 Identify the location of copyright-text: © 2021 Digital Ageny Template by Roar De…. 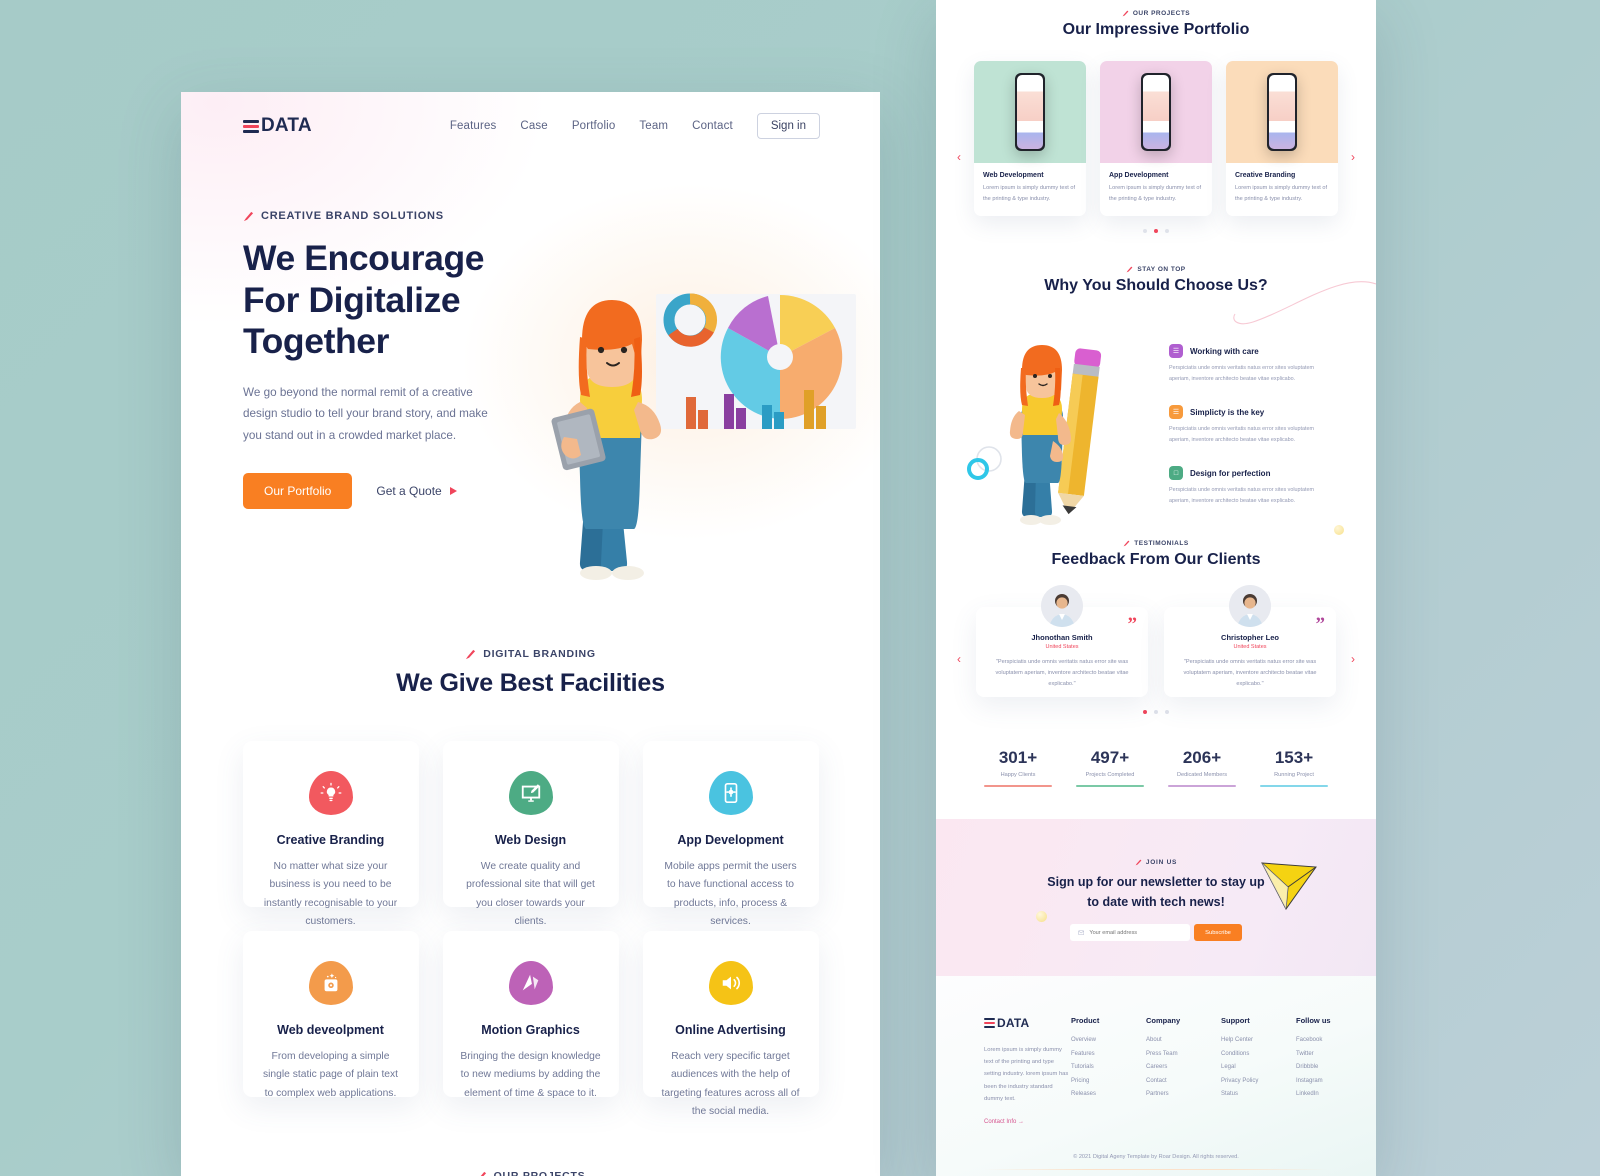
(1156, 1156).